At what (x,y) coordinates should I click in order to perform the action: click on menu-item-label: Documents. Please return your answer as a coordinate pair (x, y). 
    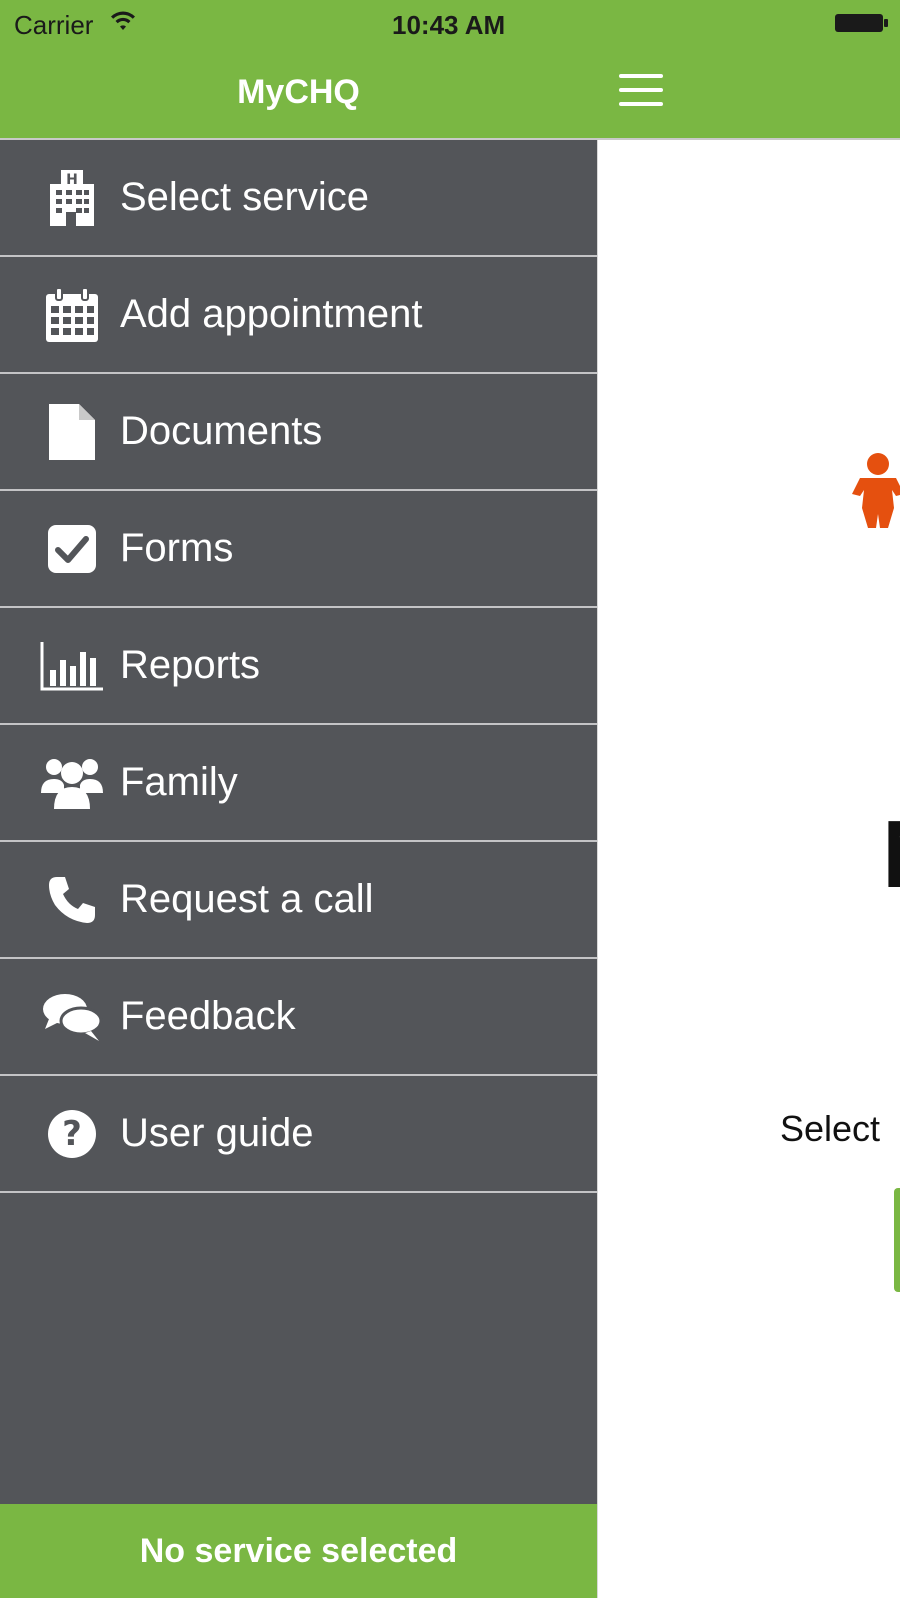
    Looking at the image, I should click on (221, 431).